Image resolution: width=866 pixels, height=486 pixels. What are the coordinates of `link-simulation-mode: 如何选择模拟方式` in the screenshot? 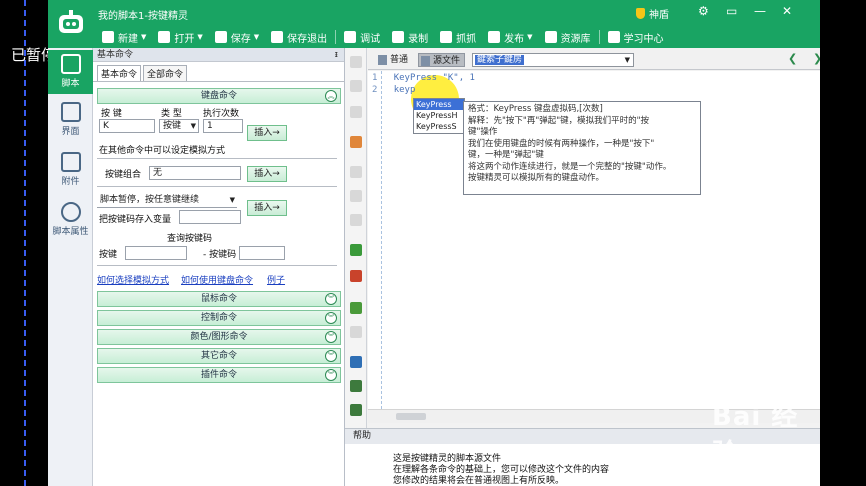 It's located at (133, 279).